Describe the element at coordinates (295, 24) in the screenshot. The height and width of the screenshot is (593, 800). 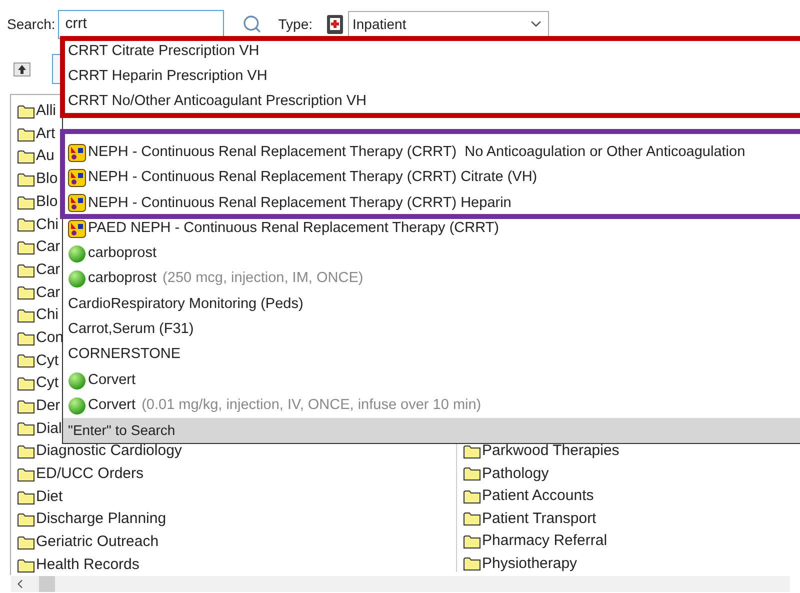
I see `type-label: Type:` at that location.